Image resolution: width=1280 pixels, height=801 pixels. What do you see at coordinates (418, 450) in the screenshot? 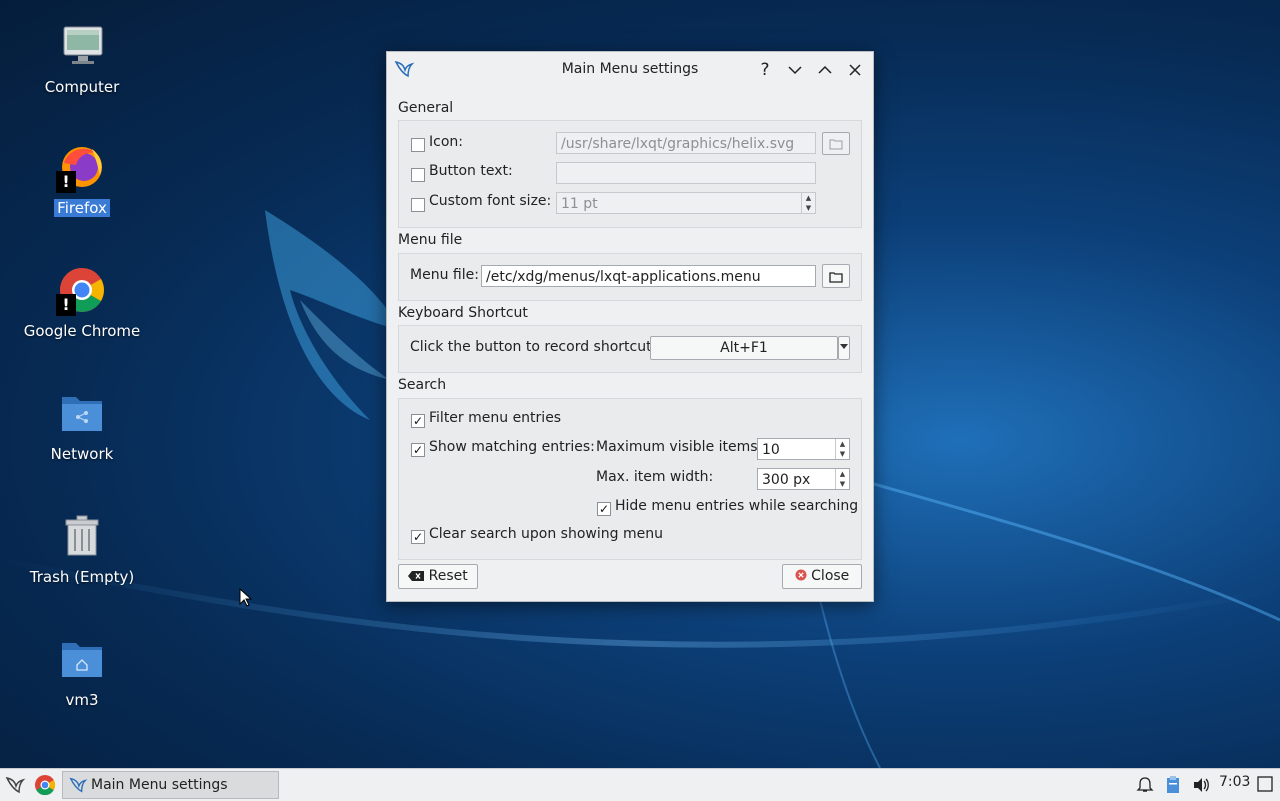
I see `show-matching-entries-checkbox: ✓` at bounding box center [418, 450].